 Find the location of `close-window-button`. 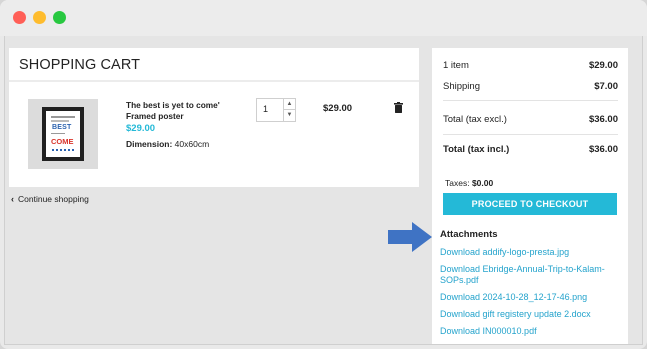

close-window-button is located at coordinates (19, 17).